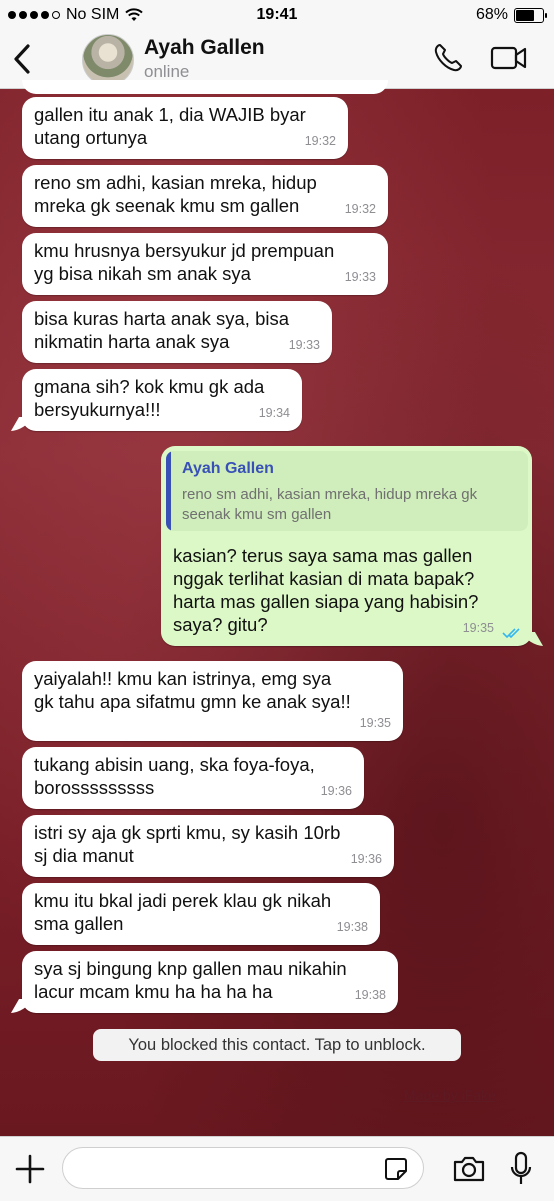 The height and width of the screenshot is (1201, 554). What do you see at coordinates (22, 59) in the screenshot?
I see `back-icon` at bounding box center [22, 59].